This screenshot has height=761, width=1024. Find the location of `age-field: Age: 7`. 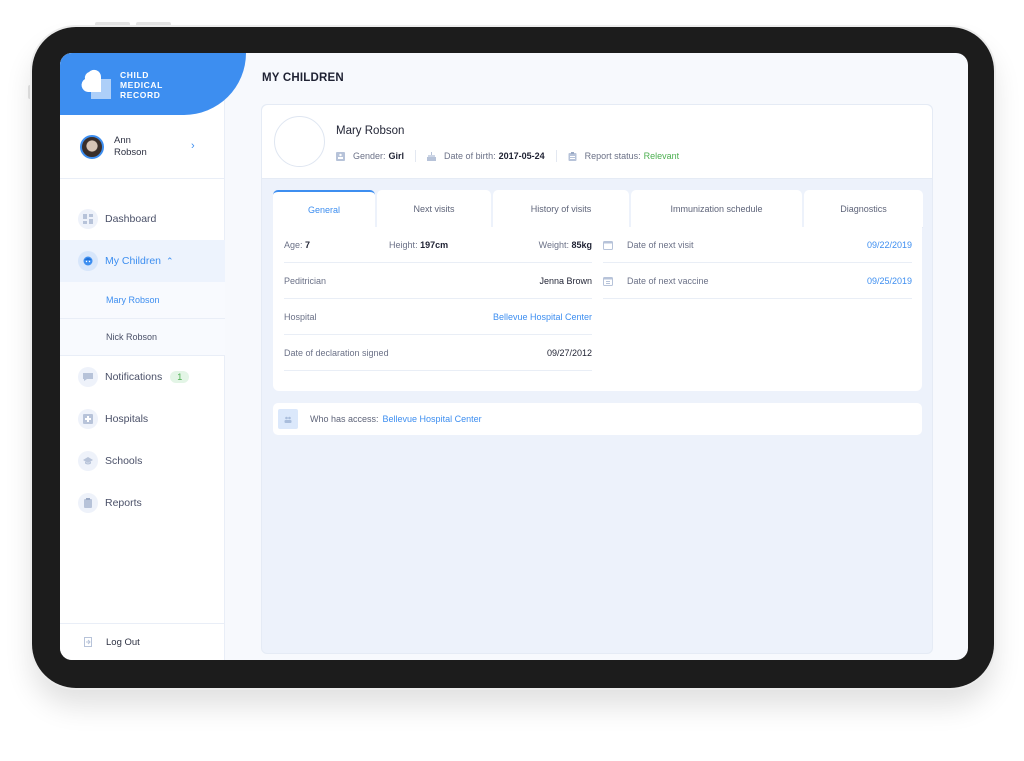

age-field: Age: 7 is located at coordinates (297, 245).